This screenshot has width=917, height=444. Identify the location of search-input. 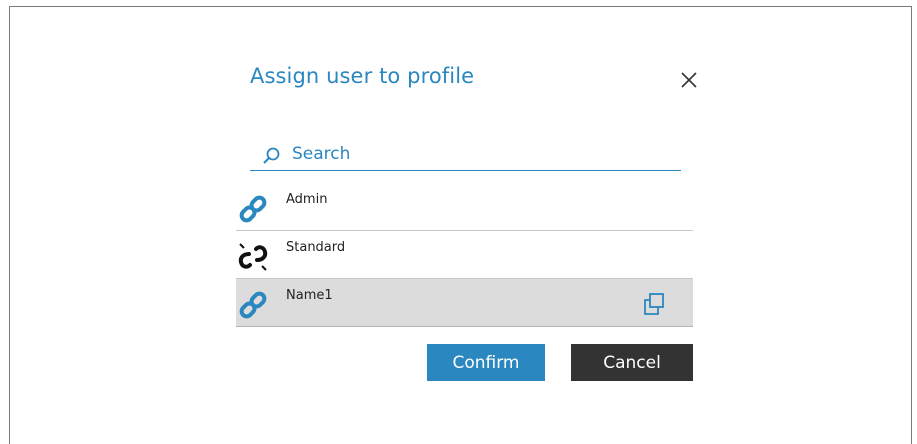
(482, 154).